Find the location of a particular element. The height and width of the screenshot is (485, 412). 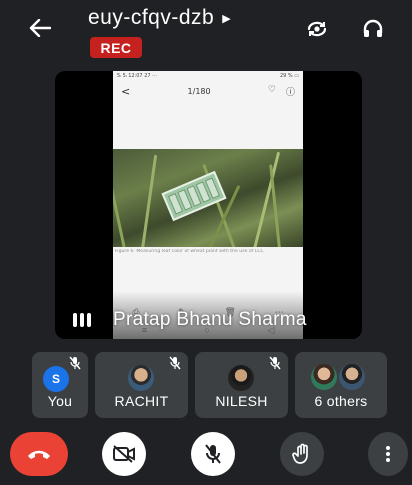

participant-name: You is located at coordinates (60, 401).